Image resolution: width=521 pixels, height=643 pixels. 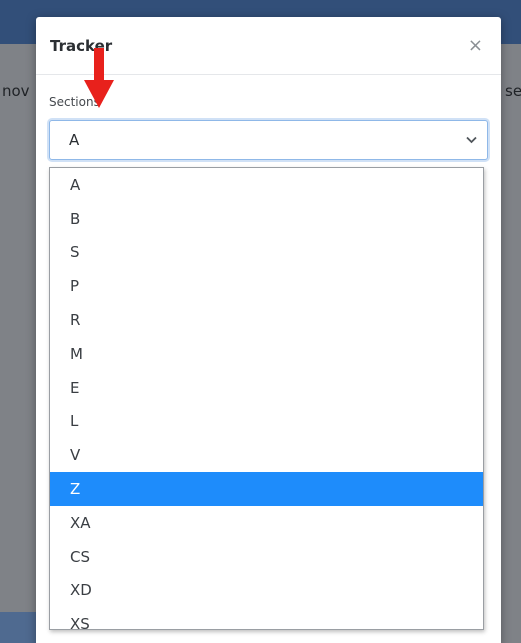 I want to click on dropdown-option: M, so click(x=266, y=354).